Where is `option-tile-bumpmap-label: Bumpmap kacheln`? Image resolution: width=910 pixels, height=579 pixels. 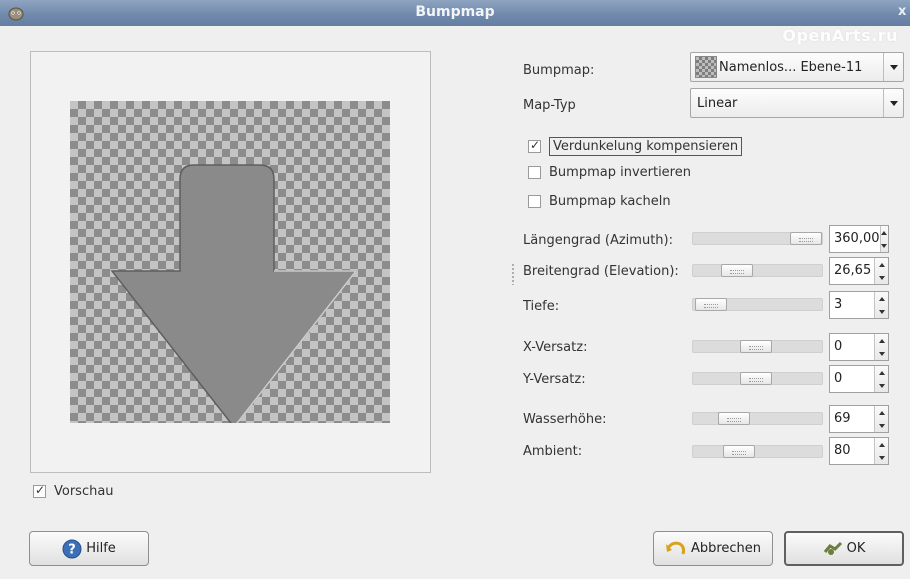 option-tile-bumpmap-label: Bumpmap kacheln is located at coordinates (610, 201).